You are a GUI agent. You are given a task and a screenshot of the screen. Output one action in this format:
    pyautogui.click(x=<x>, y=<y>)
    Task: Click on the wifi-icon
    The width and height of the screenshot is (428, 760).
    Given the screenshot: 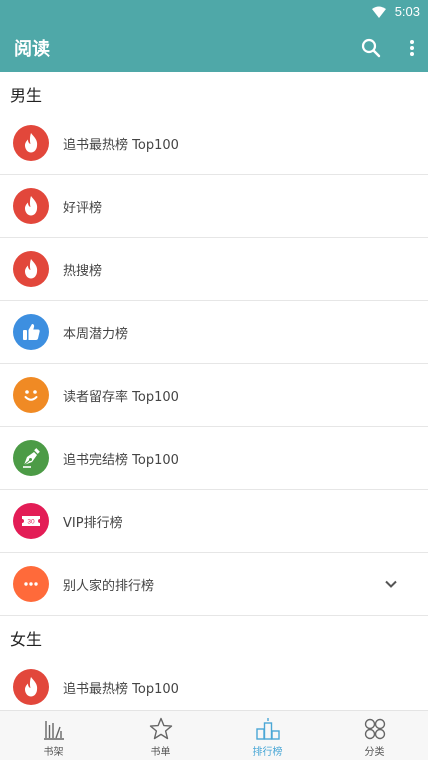 What is the action you would take?
    pyautogui.click(x=379, y=12)
    